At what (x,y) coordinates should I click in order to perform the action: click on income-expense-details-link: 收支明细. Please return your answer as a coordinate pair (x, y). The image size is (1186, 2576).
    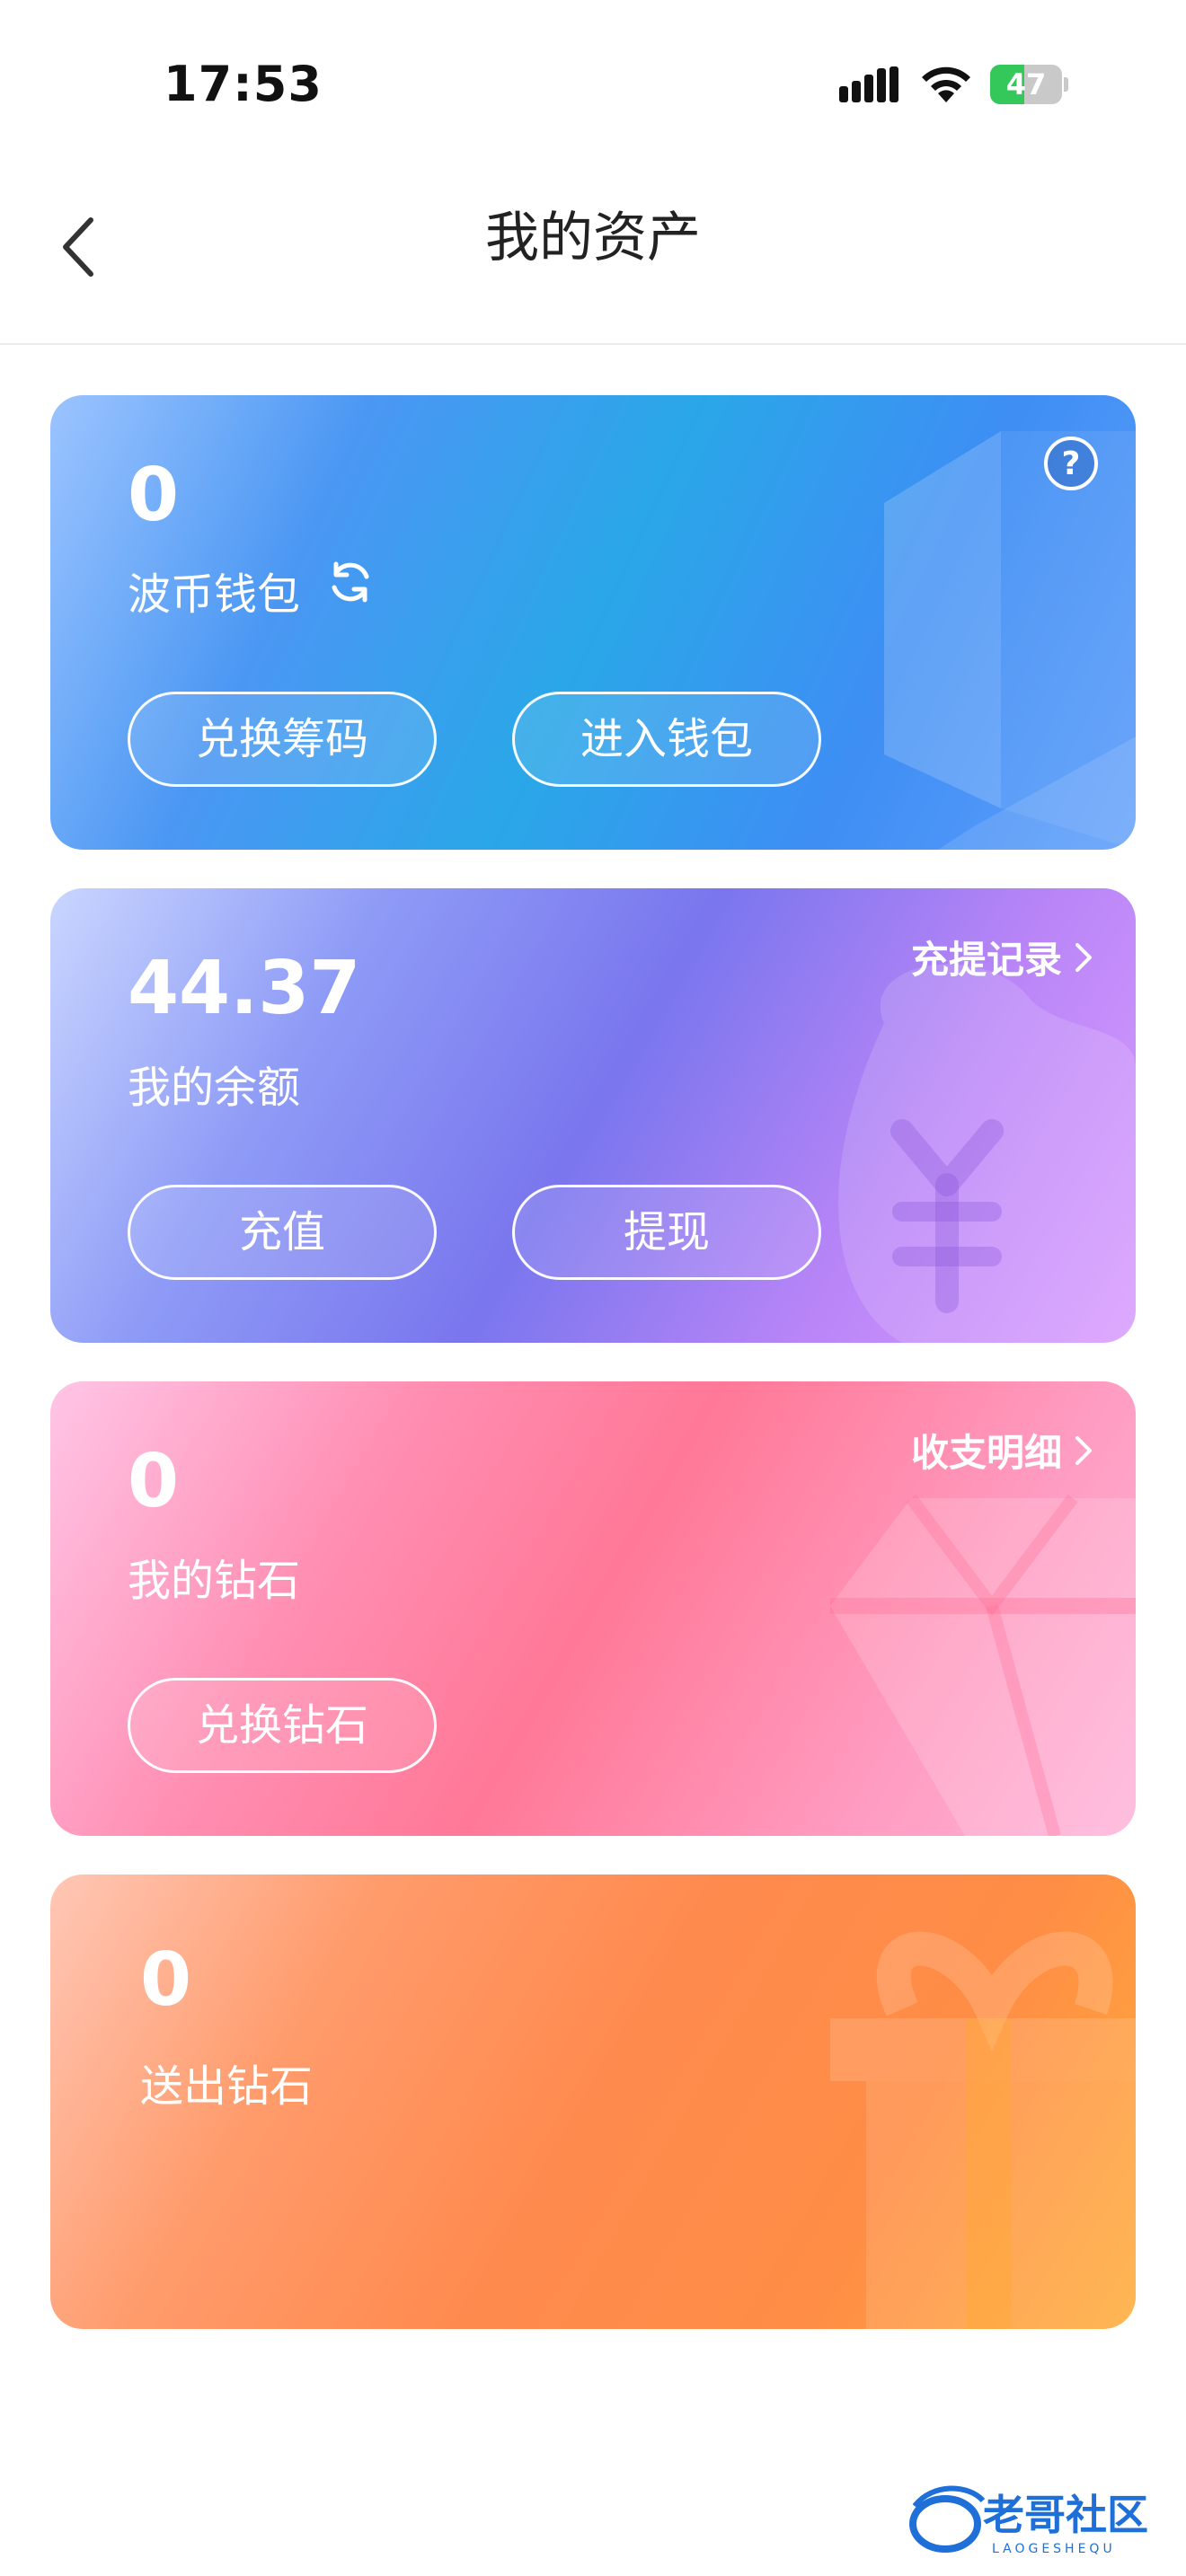
    Looking at the image, I should click on (1002, 1450).